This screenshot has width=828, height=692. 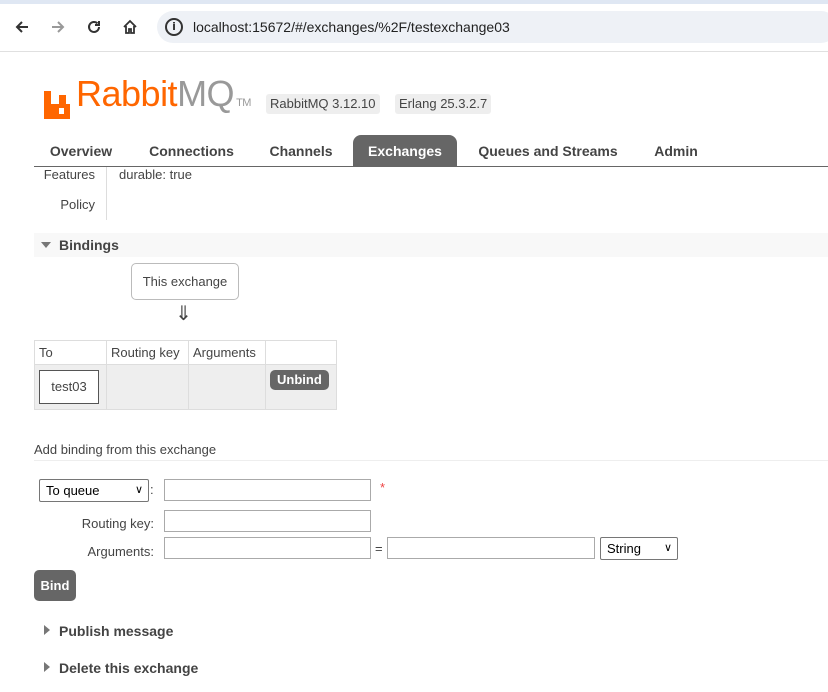 What do you see at coordinates (301, 352) in the screenshot?
I see `col-actions` at bounding box center [301, 352].